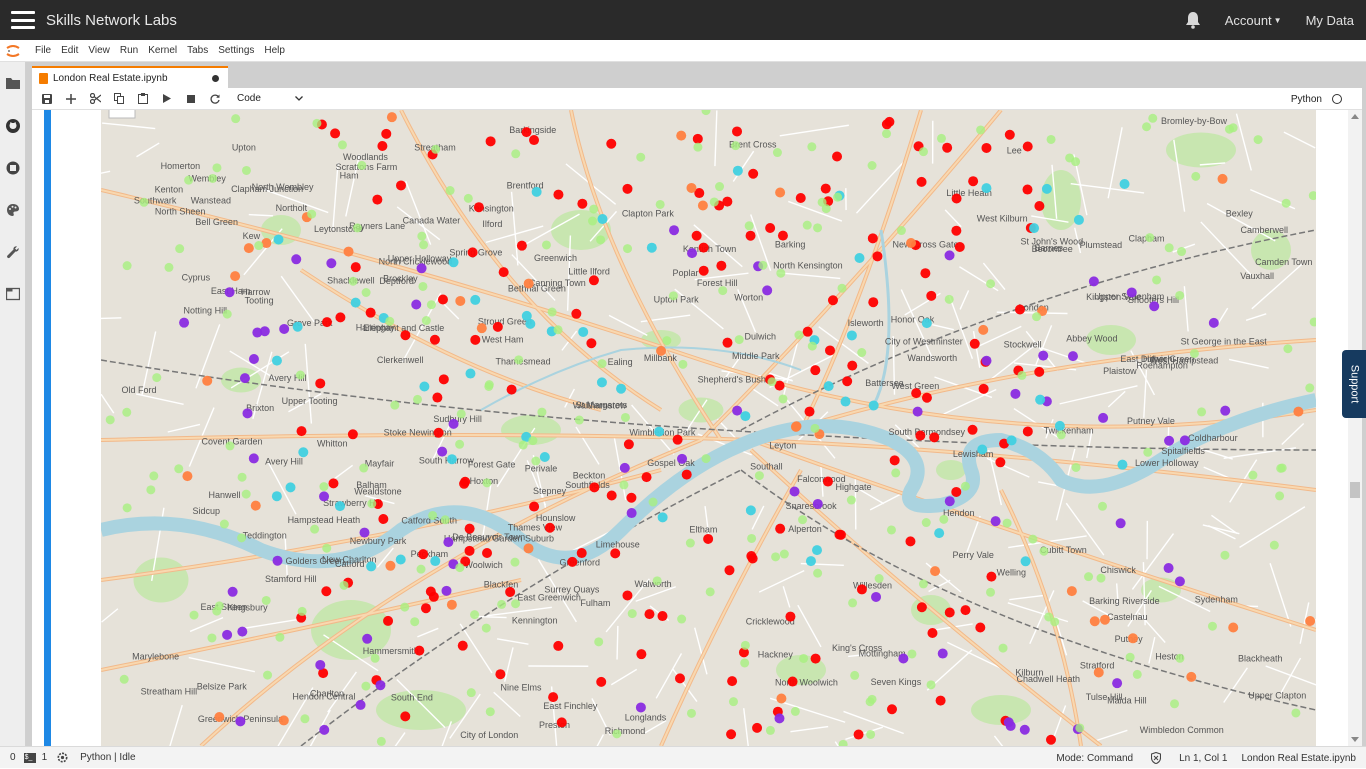 The height and width of the screenshot is (769, 1366). Describe the element at coordinates (119, 99) in the screenshot. I see `copy-icon` at that location.